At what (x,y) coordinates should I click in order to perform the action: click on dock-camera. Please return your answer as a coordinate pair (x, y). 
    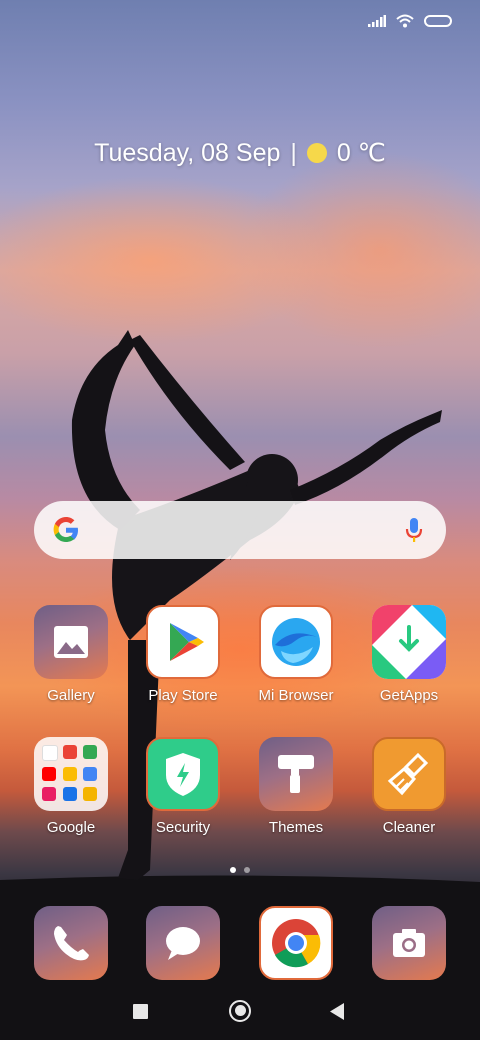
    Looking at the image, I should click on (409, 943).